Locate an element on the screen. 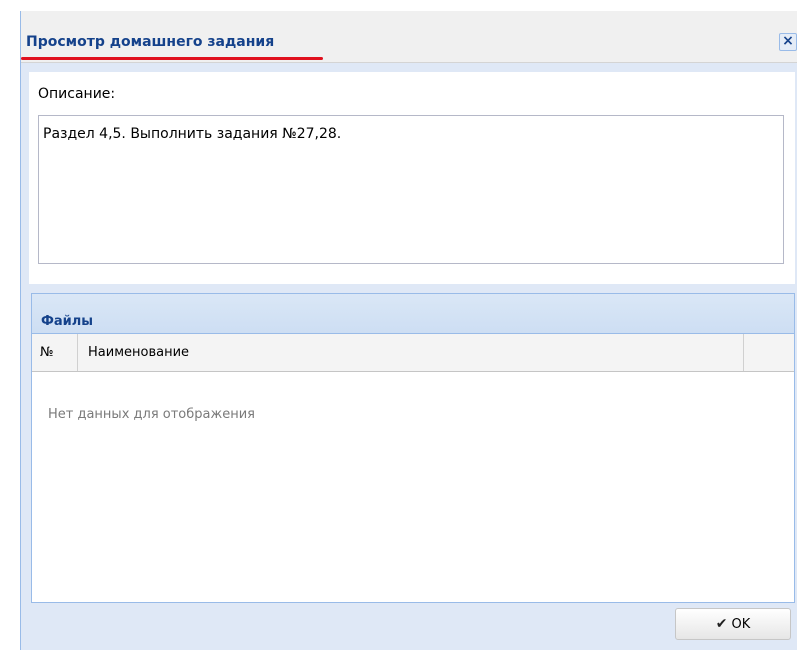 The image size is (797, 650). description-label: Описание: is located at coordinates (77, 94).